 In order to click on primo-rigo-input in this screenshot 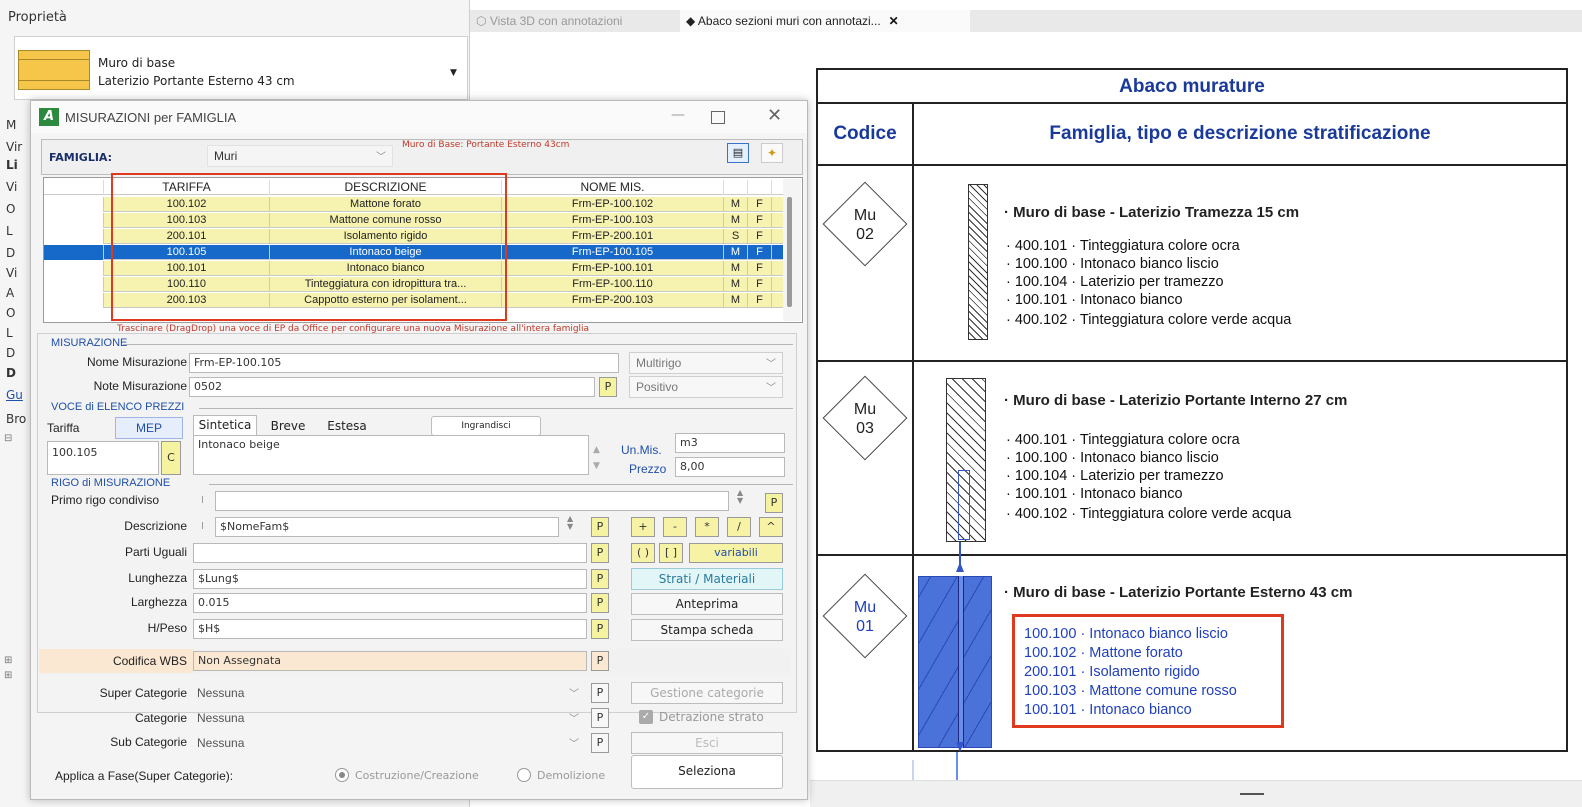, I will do `click(472, 501)`.